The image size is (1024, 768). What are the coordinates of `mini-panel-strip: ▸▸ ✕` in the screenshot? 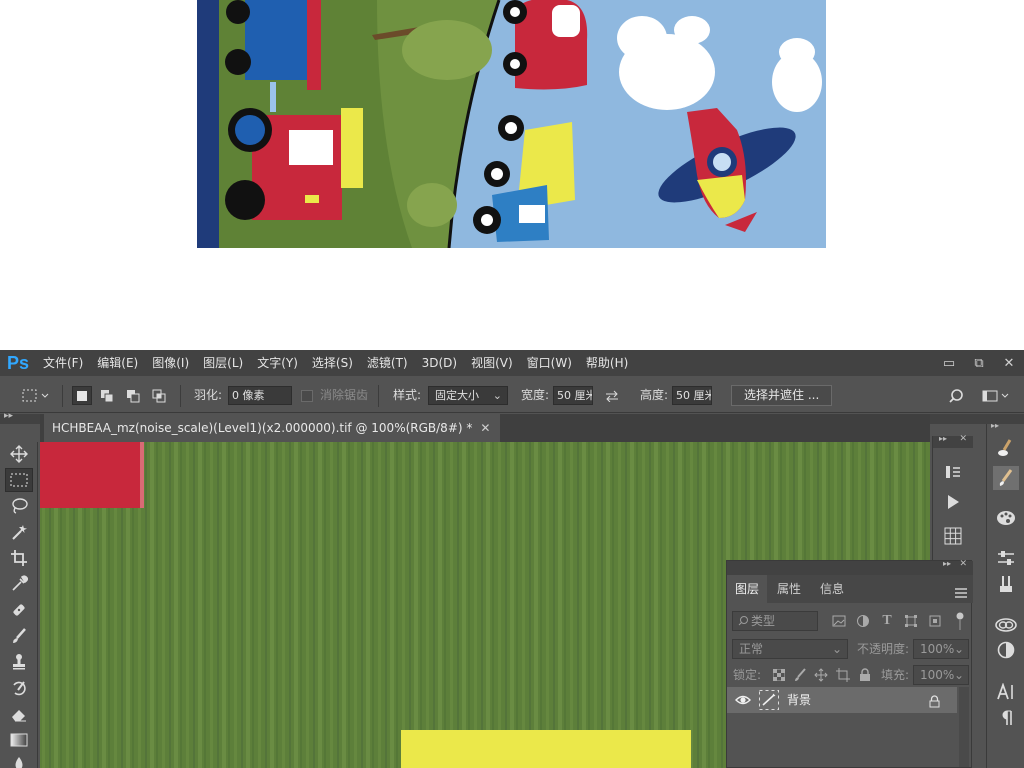 It's located at (952, 500).